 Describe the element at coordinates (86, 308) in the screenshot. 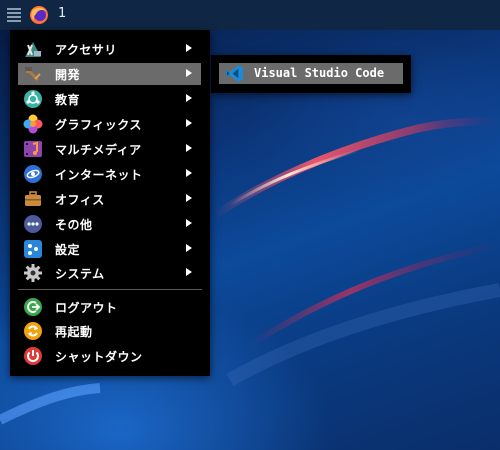

I see `menu-item-label: ログアウト` at that location.